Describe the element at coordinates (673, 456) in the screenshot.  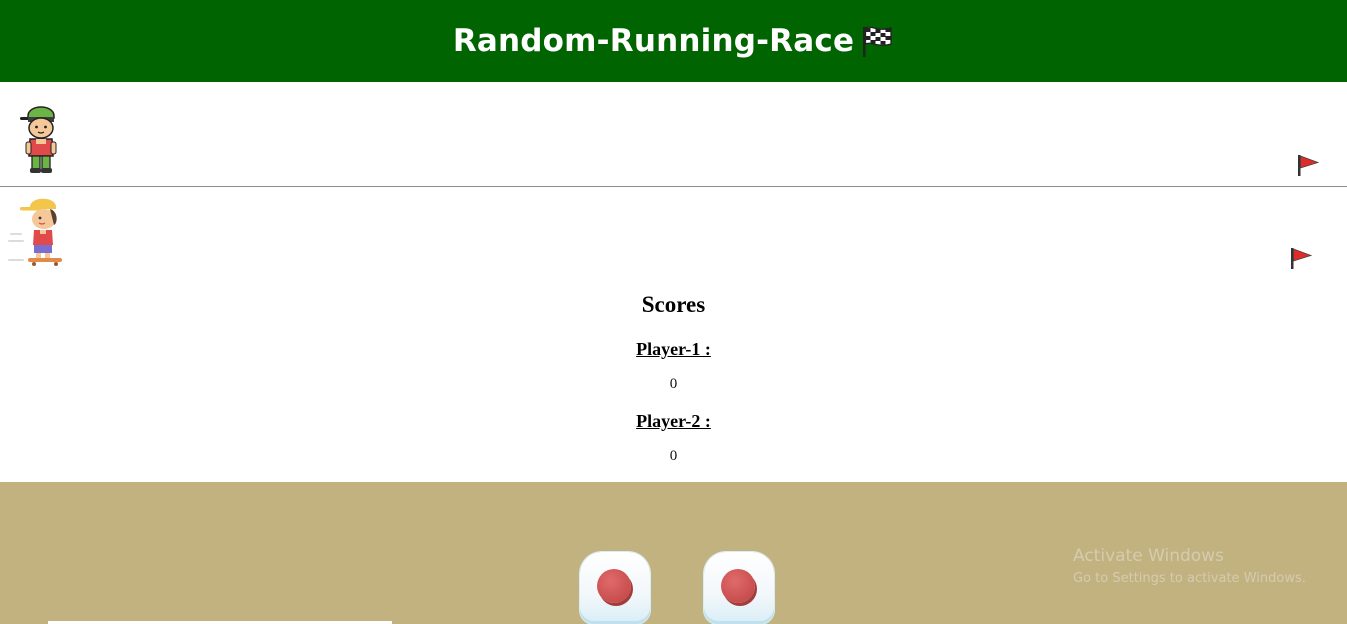
I see `player-2-score: 0` at that location.